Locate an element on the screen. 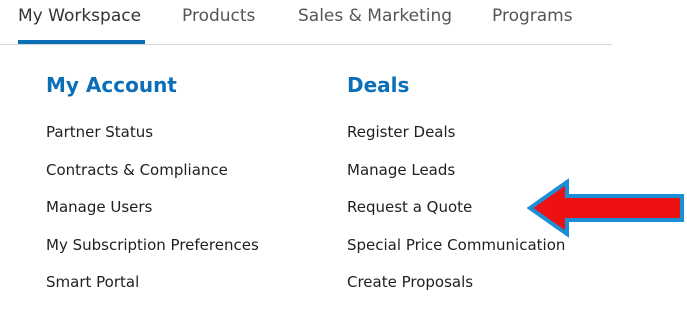 The height and width of the screenshot is (310, 687). tab-my-workspace: My Workspace is located at coordinates (79, 16).